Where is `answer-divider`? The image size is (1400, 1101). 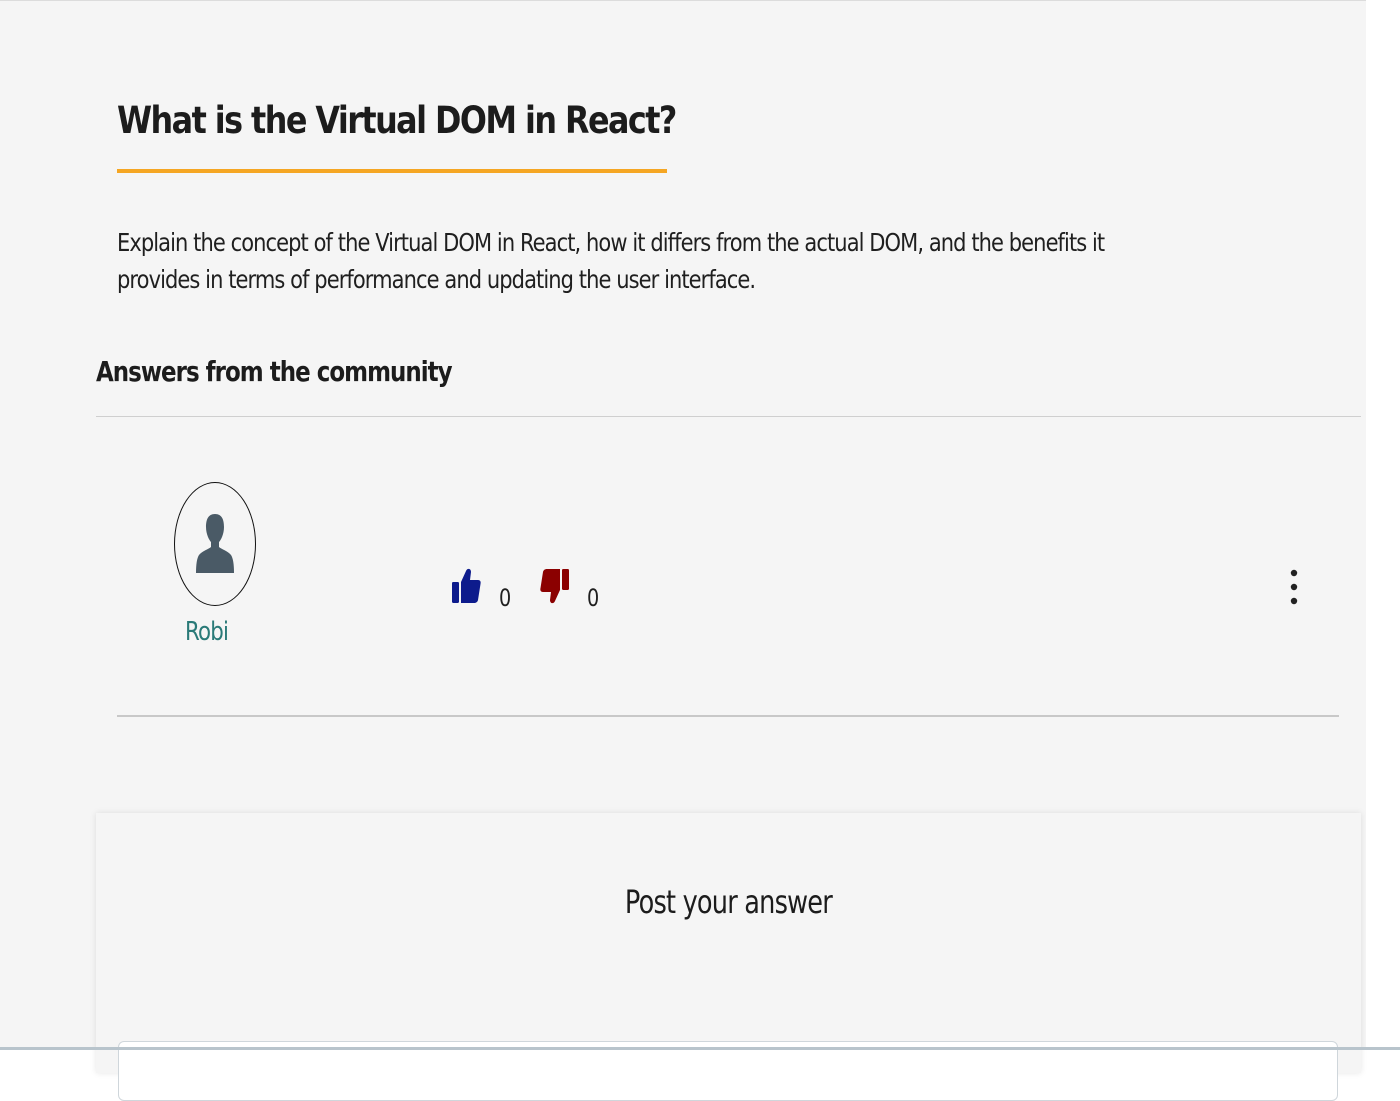 answer-divider is located at coordinates (728, 716).